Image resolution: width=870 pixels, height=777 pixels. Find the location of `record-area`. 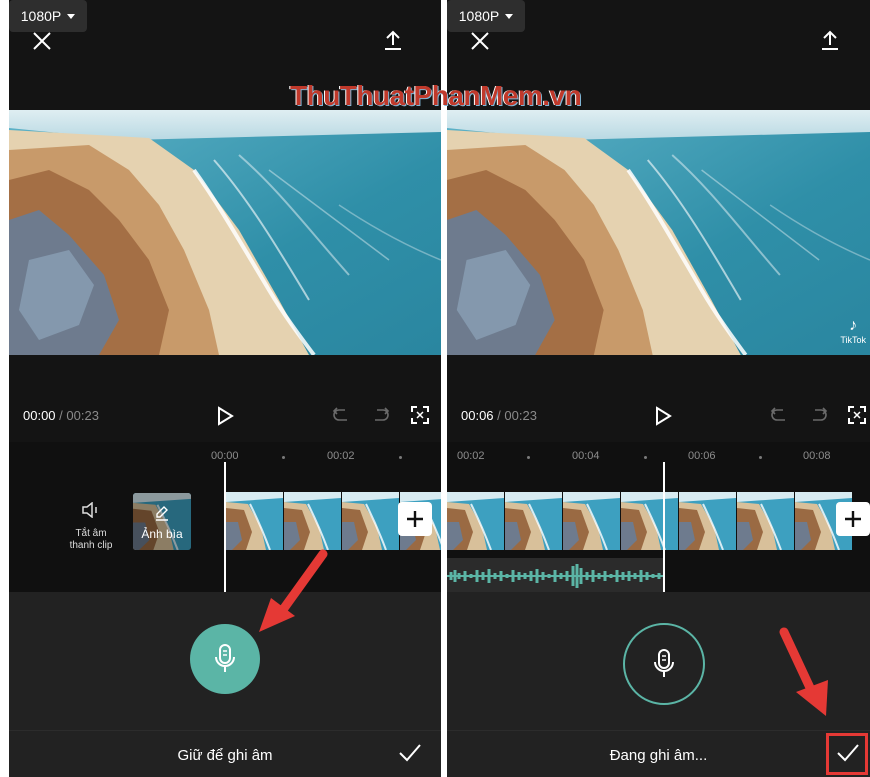

record-area is located at coordinates (225, 661).